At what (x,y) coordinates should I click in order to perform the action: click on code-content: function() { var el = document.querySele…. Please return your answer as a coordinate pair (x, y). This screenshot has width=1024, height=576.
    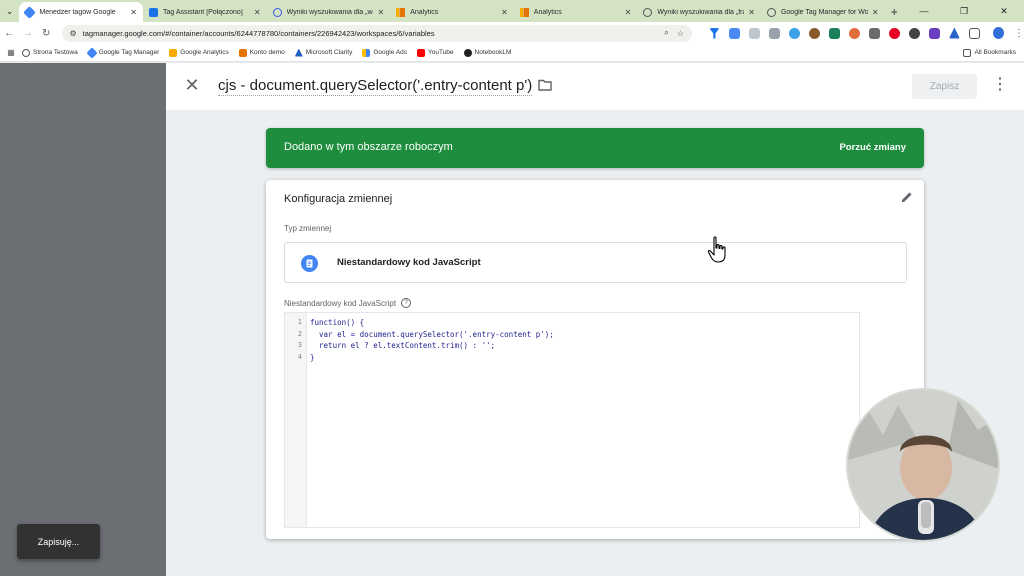
    Looking at the image, I should click on (430, 420).